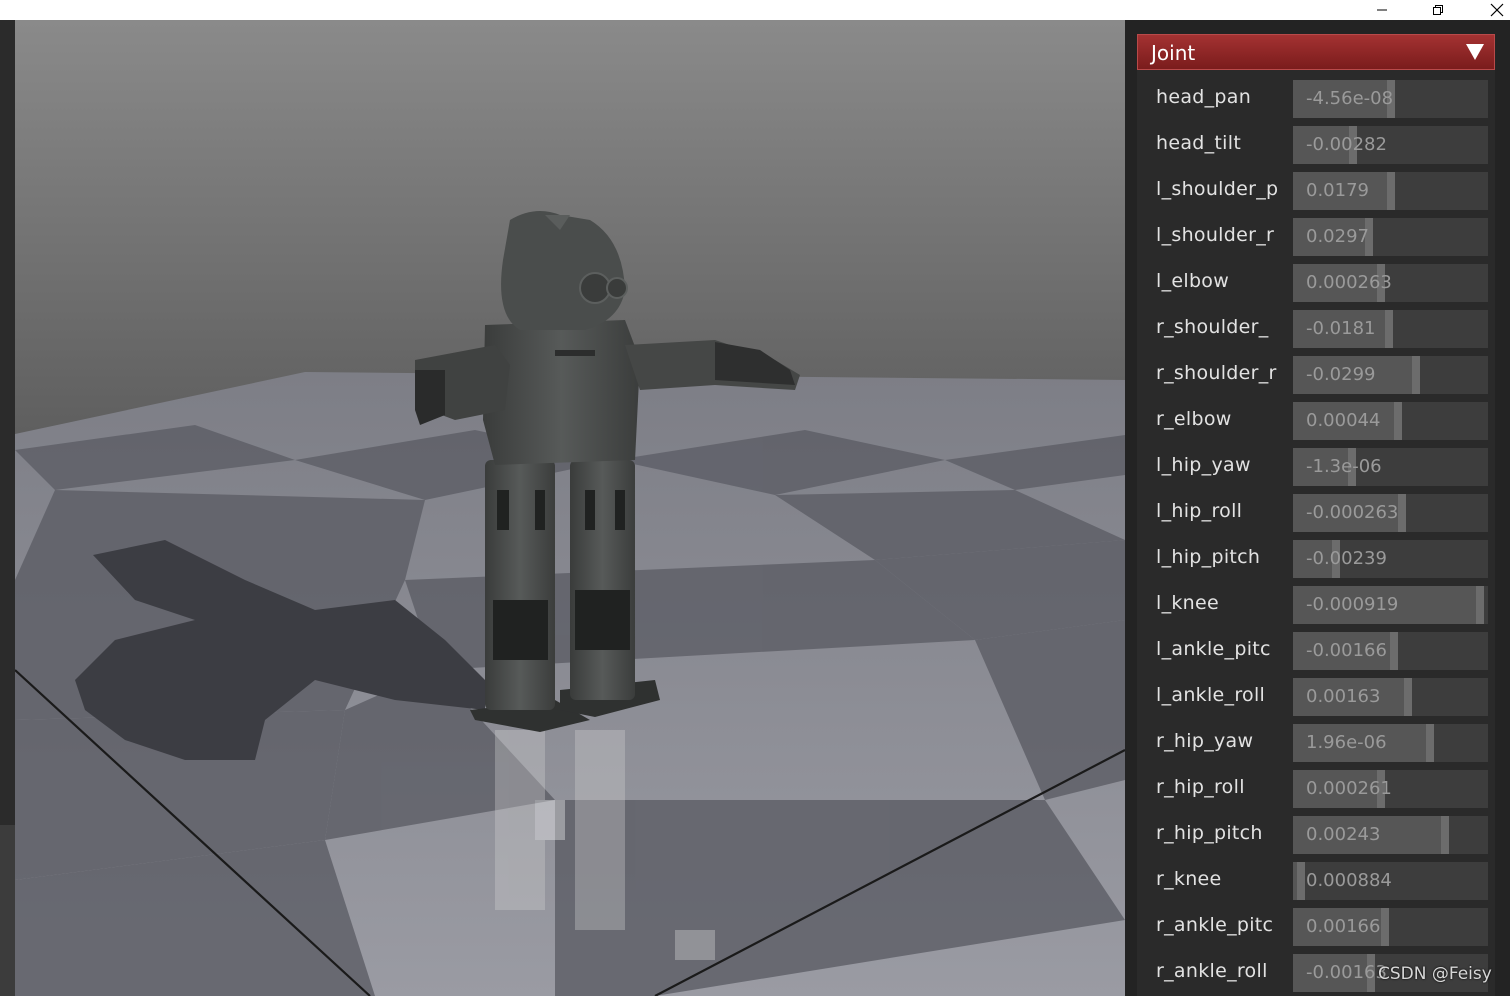 The image size is (1510, 996). I want to click on joint-row: r_hip_yaw 1.96e-06, so click(1316, 741).